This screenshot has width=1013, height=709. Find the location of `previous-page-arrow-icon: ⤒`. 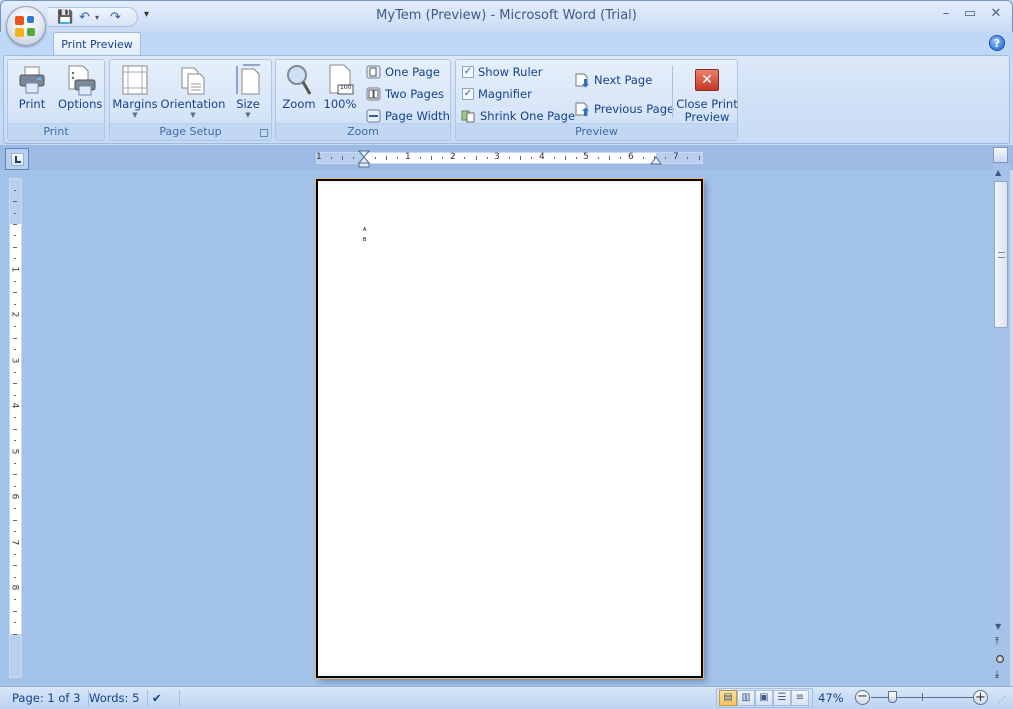

previous-page-arrow-icon: ⤒ is located at coordinates (997, 642).